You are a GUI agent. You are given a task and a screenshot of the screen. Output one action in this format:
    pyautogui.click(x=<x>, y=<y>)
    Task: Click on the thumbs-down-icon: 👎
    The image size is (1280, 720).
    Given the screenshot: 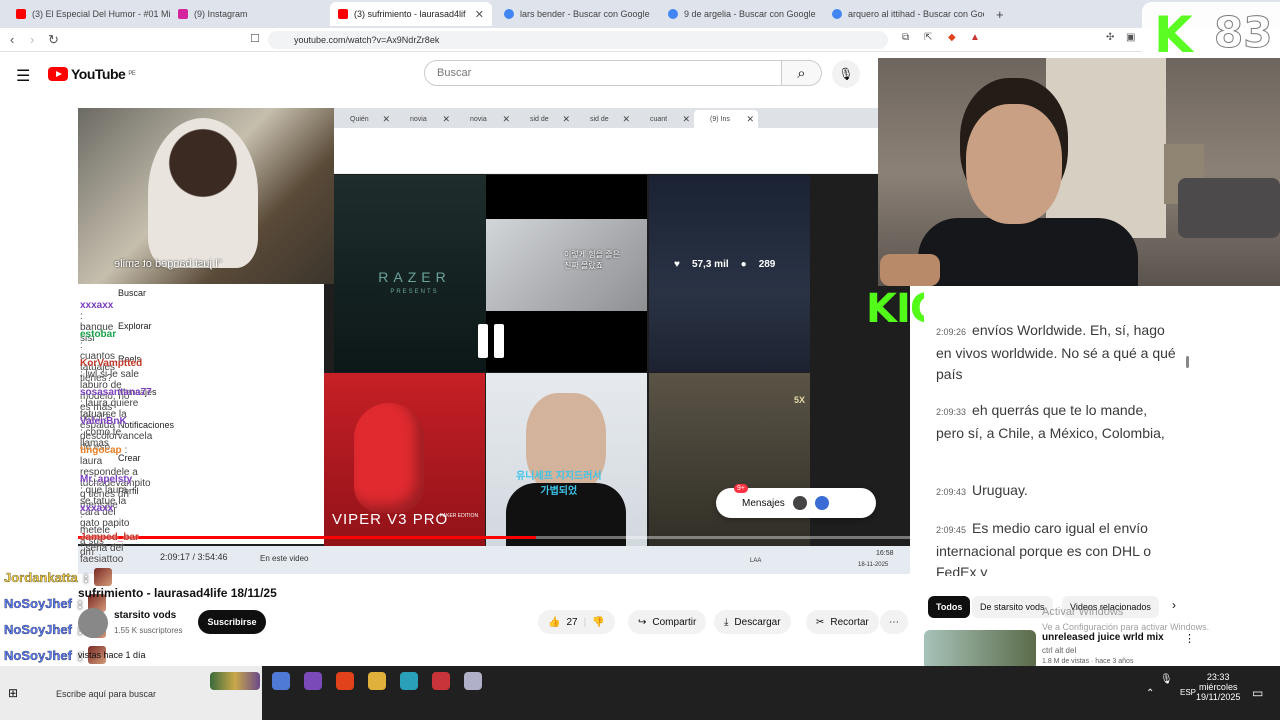 What is the action you would take?
    pyautogui.click(x=598, y=622)
    